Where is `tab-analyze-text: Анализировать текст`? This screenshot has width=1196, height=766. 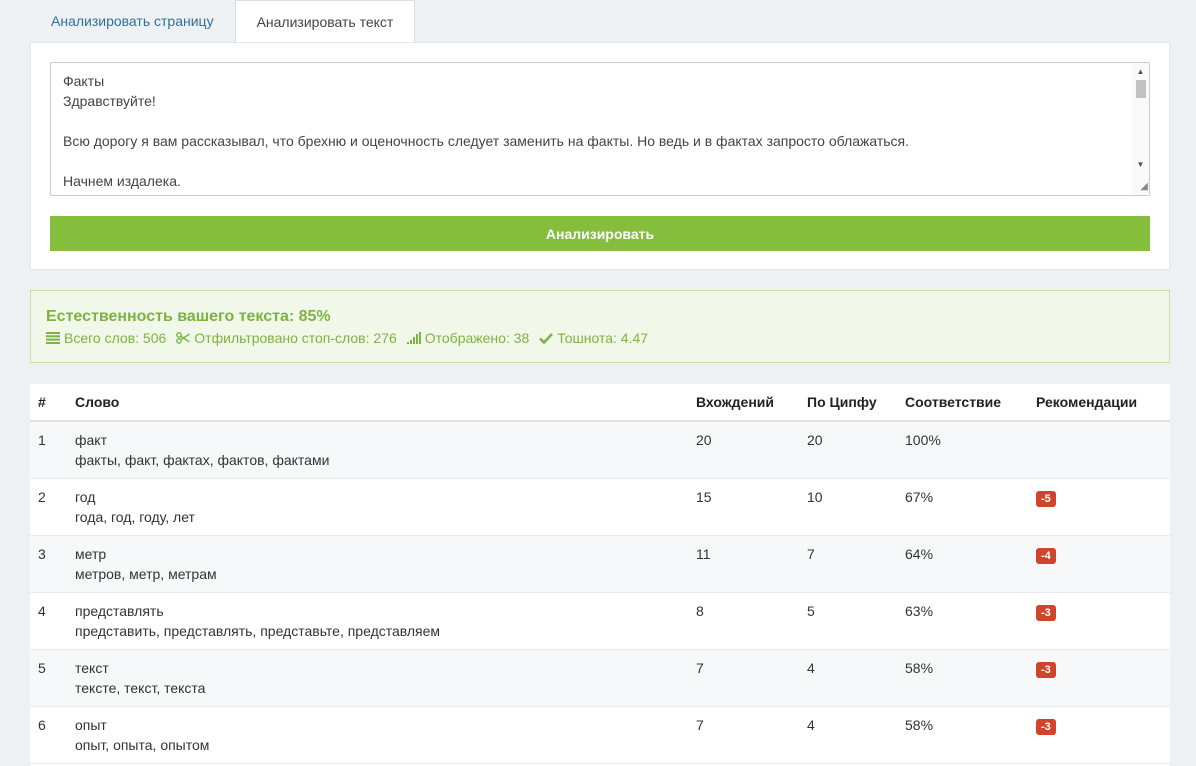 tab-analyze-text: Анализировать текст is located at coordinates (325, 21).